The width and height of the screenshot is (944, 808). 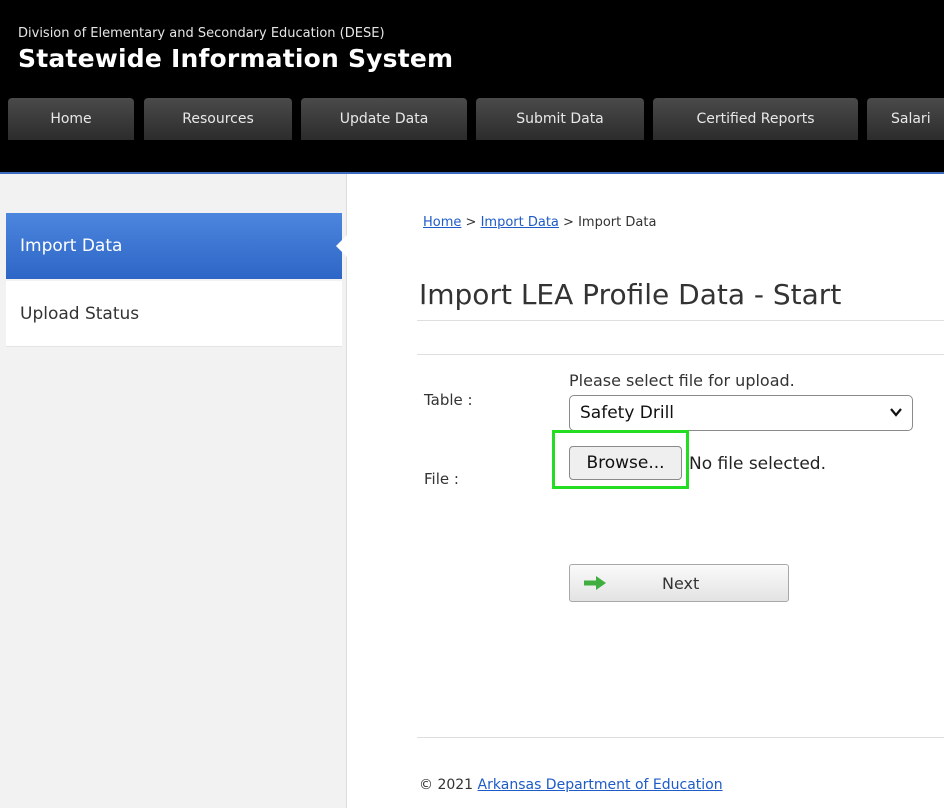 I want to click on header-title: Statewide Information System, so click(x=236, y=58).